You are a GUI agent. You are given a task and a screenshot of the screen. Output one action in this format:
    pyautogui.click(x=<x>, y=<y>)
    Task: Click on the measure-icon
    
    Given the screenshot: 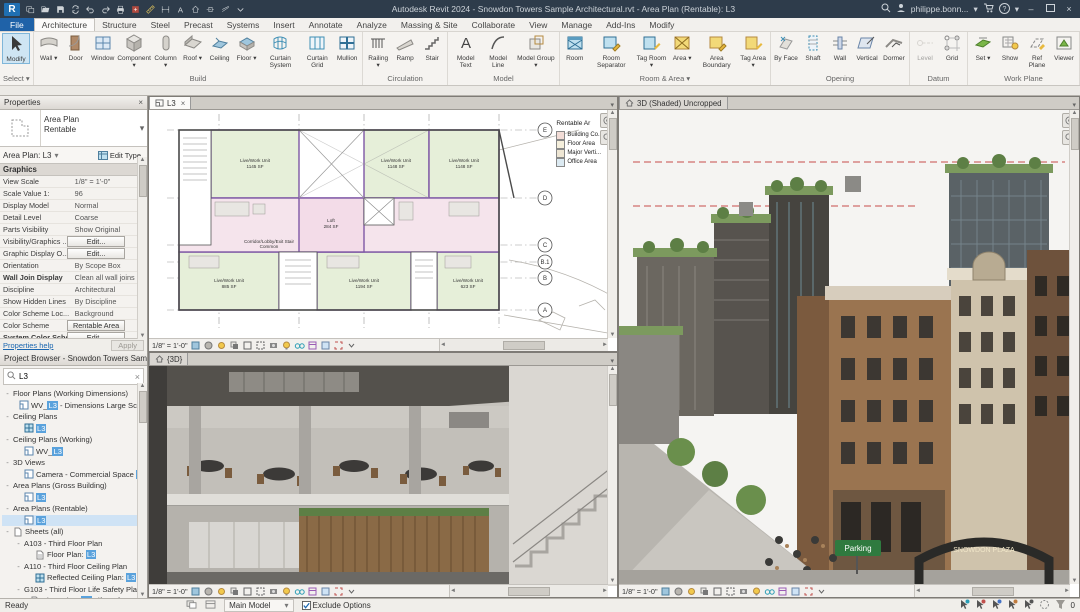 What is the action you would take?
    pyautogui.click(x=150, y=9)
    